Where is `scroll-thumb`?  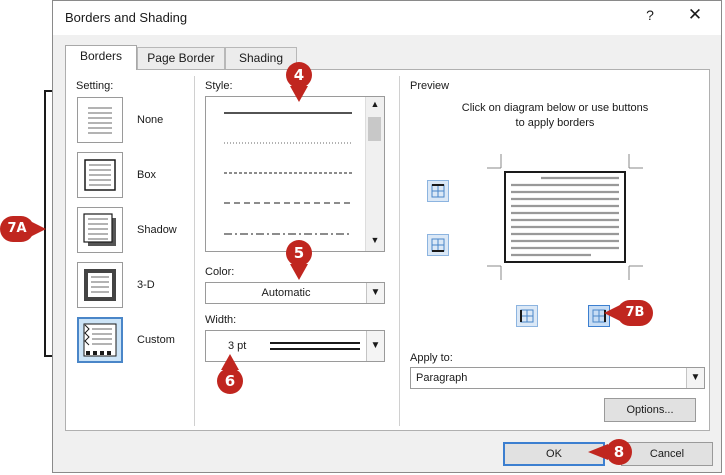 scroll-thumb is located at coordinates (374, 129).